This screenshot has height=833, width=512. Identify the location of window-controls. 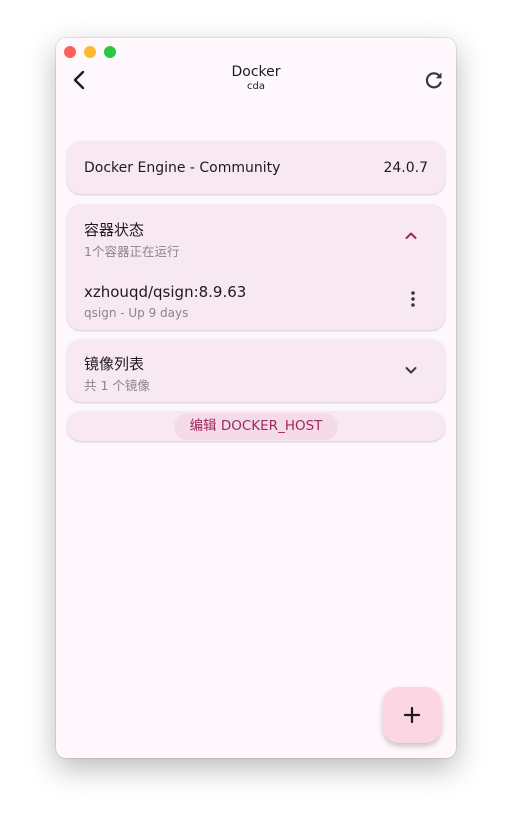
(90, 52).